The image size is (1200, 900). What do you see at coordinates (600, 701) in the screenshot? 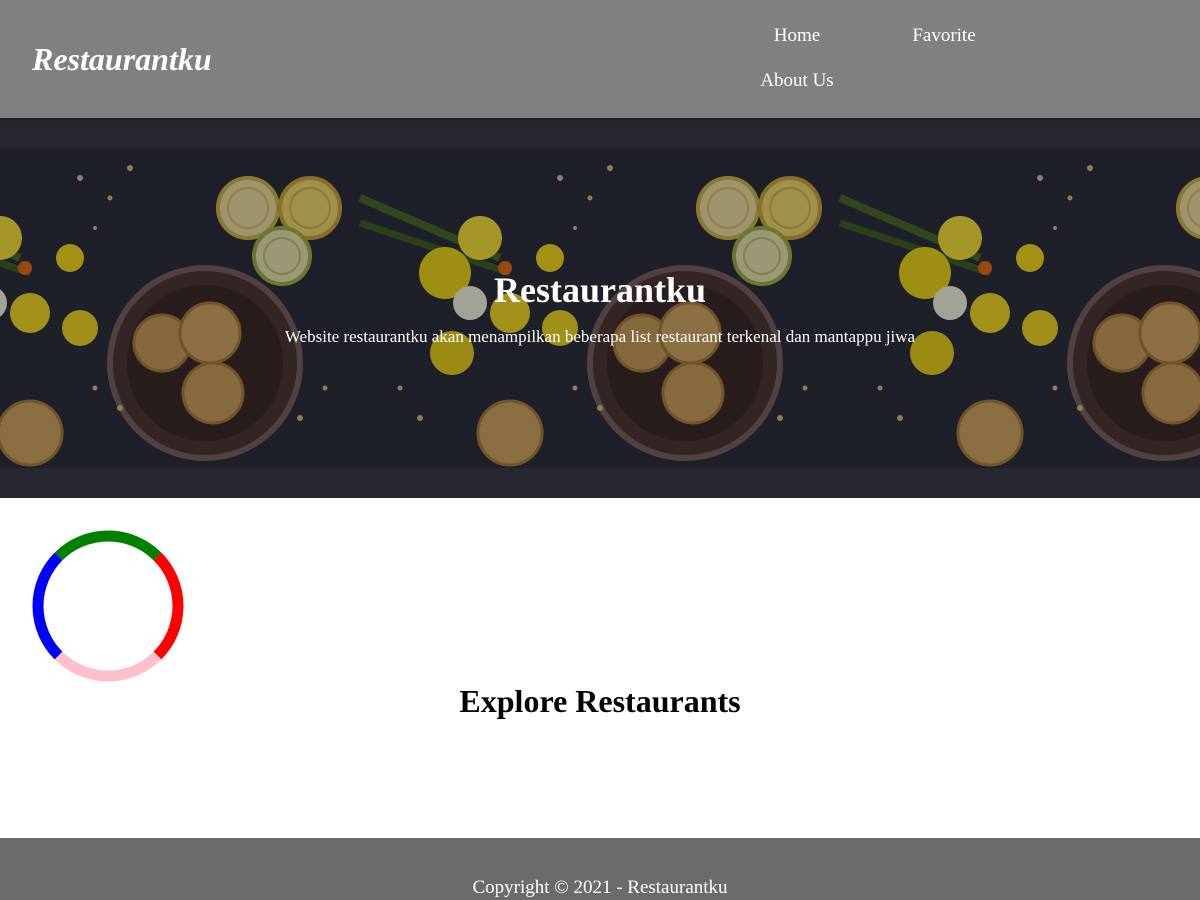
I see `explore-restaurants-heading: Explore Restaurants` at bounding box center [600, 701].